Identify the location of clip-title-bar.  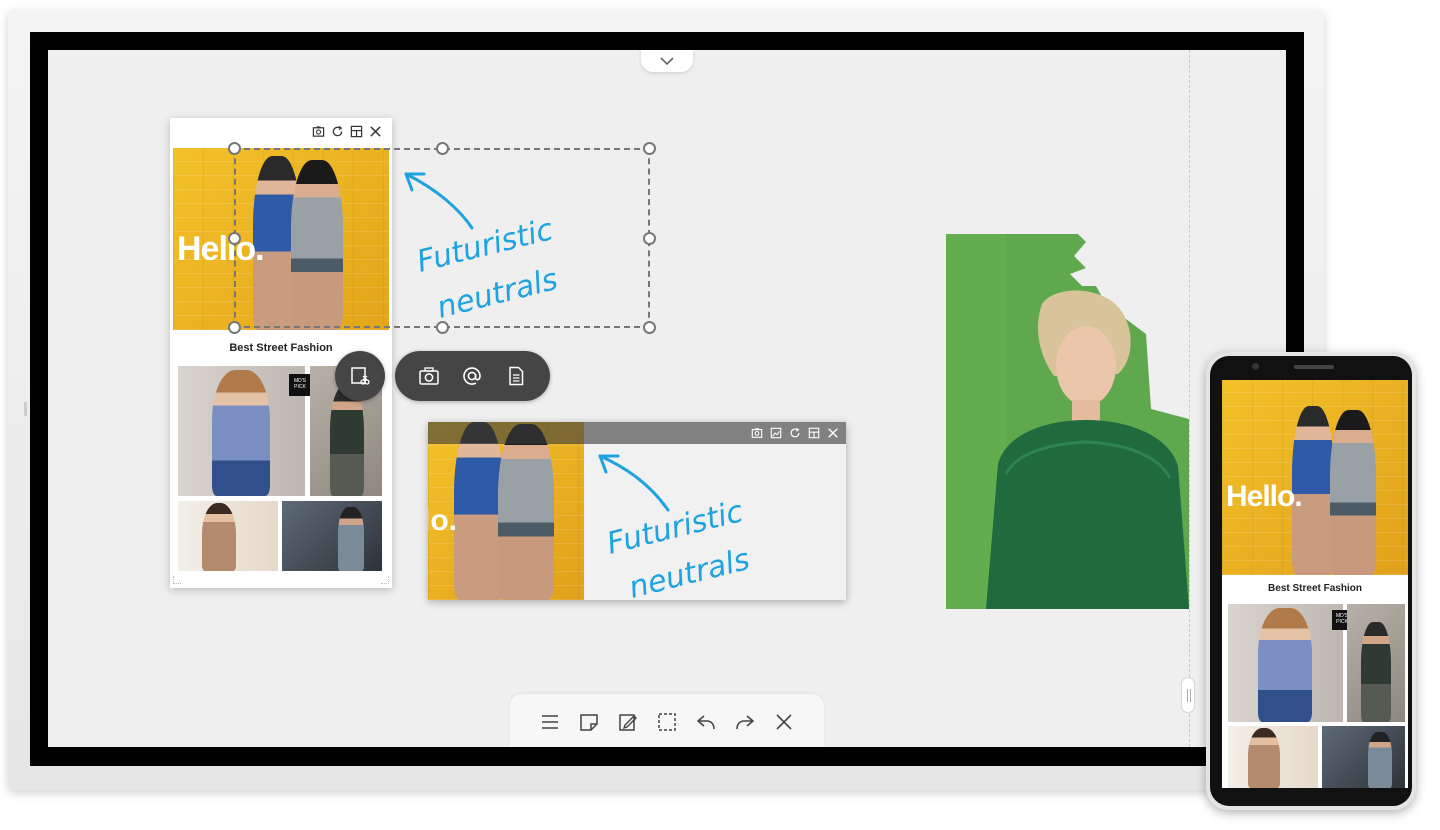
(637, 433).